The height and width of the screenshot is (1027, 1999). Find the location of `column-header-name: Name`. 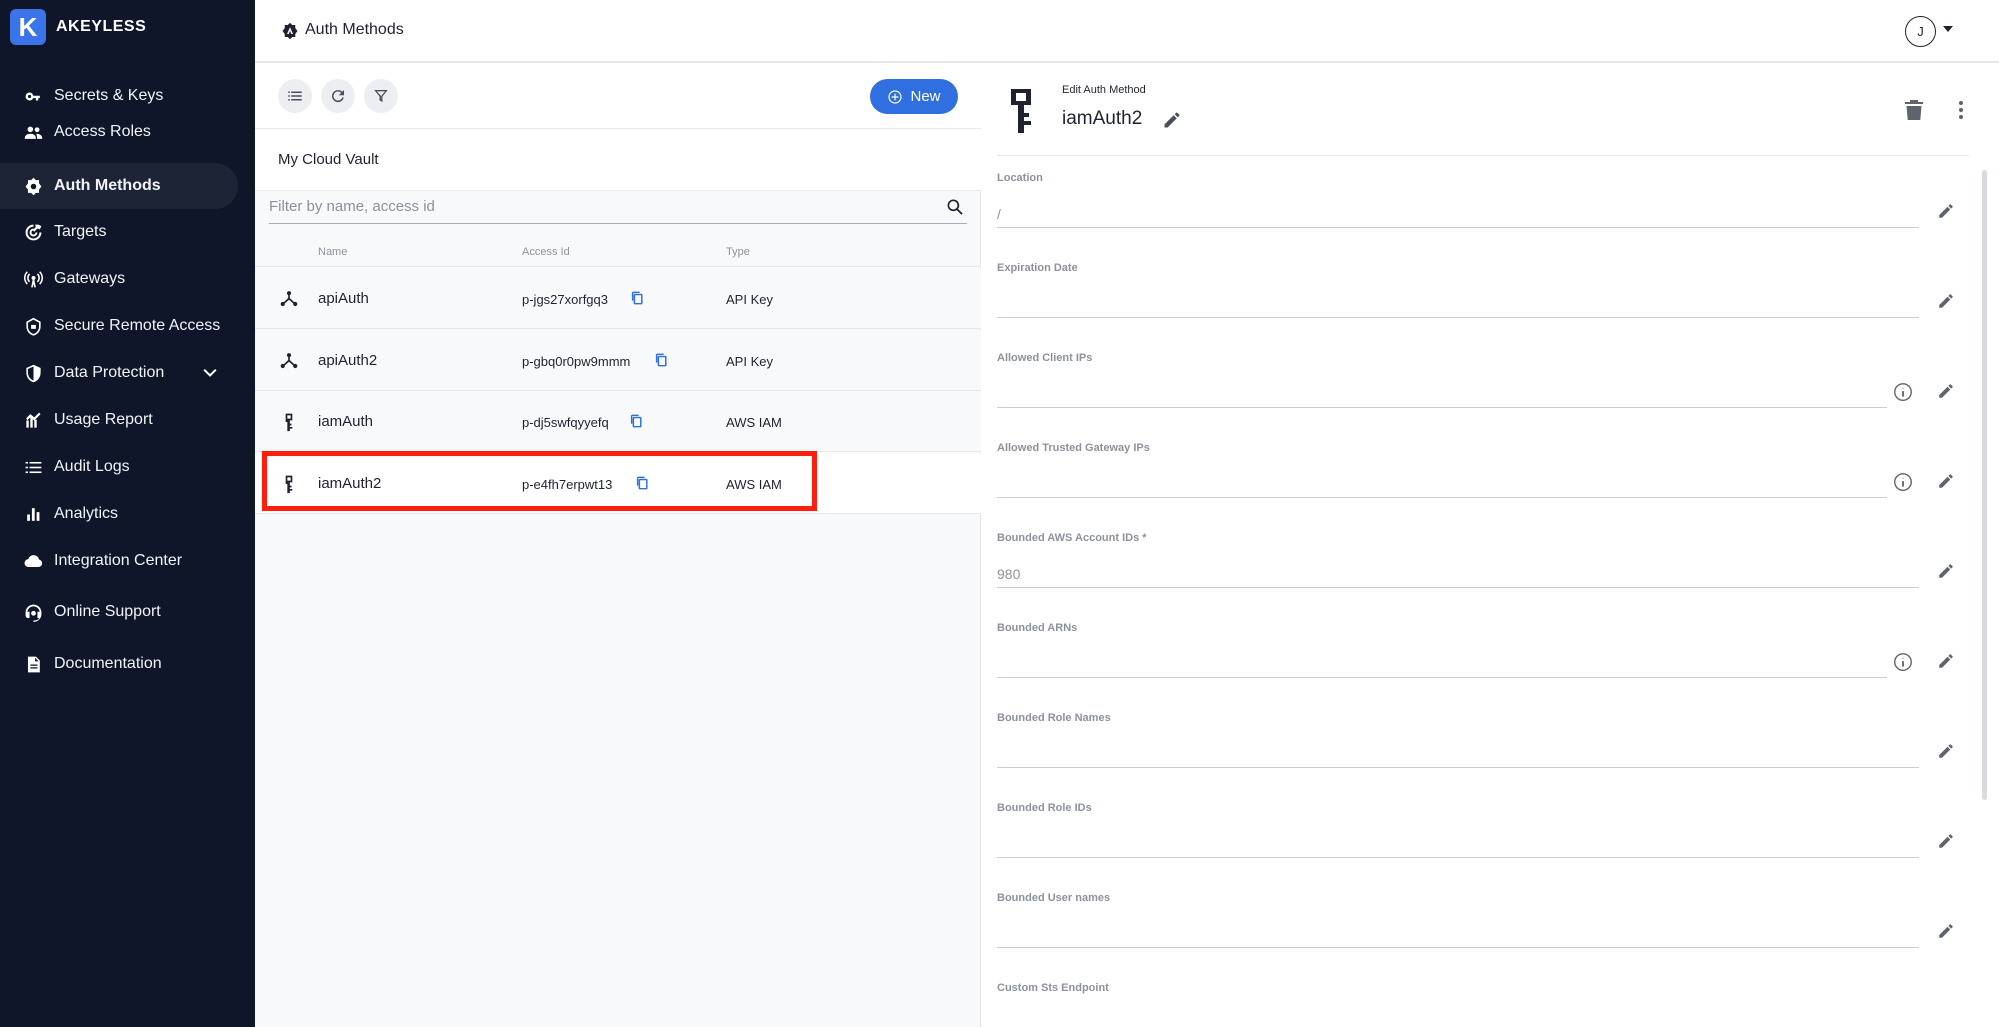

column-header-name: Name is located at coordinates (332, 252).